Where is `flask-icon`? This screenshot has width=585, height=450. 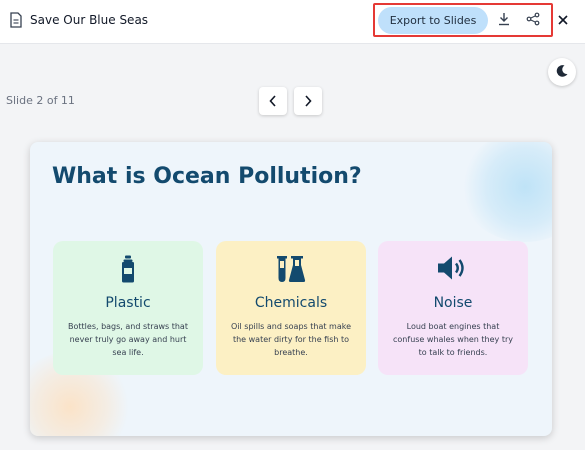 flask-icon is located at coordinates (291, 270).